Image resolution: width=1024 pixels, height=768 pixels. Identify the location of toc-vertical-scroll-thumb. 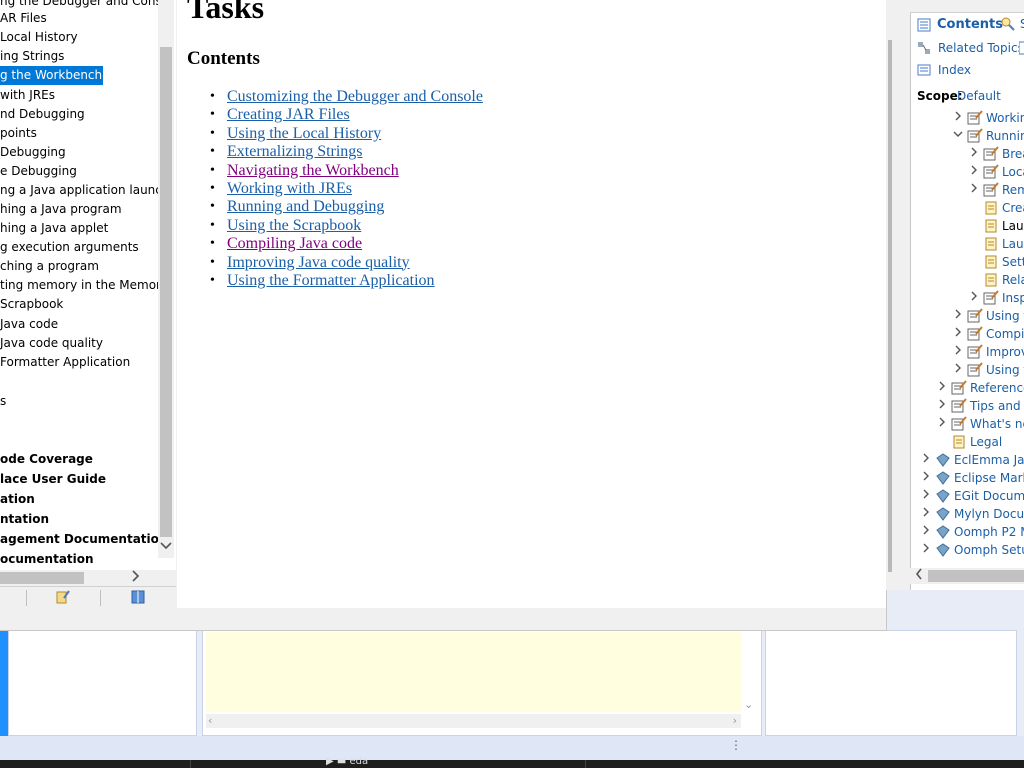
(166, 292).